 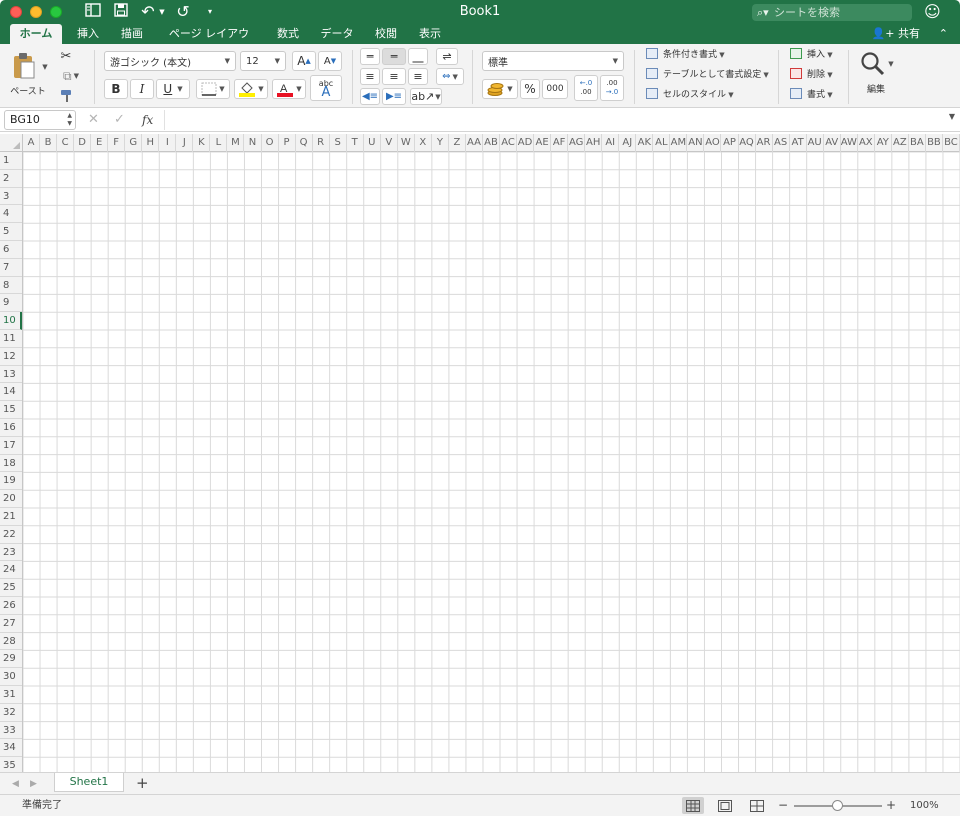 What do you see at coordinates (943, 34) in the screenshot?
I see `collapse-ribbon-icon: ⌃` at bounding box center [943, 34].